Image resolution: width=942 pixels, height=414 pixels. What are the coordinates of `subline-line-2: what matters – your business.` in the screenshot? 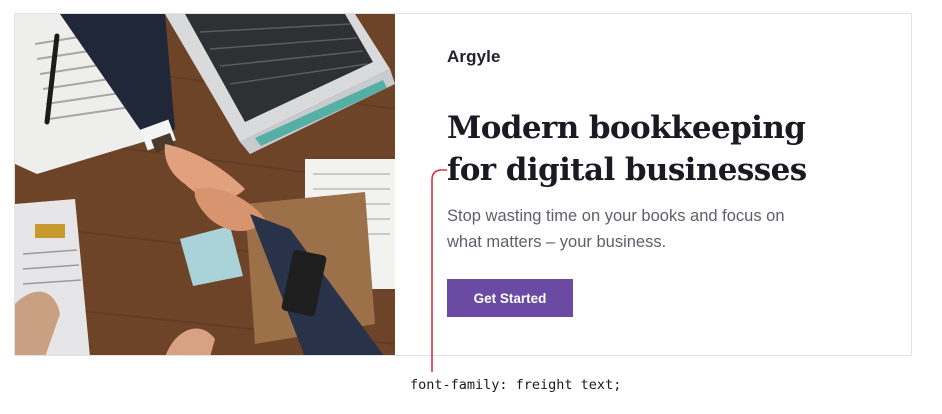 It's located at (557, 242).